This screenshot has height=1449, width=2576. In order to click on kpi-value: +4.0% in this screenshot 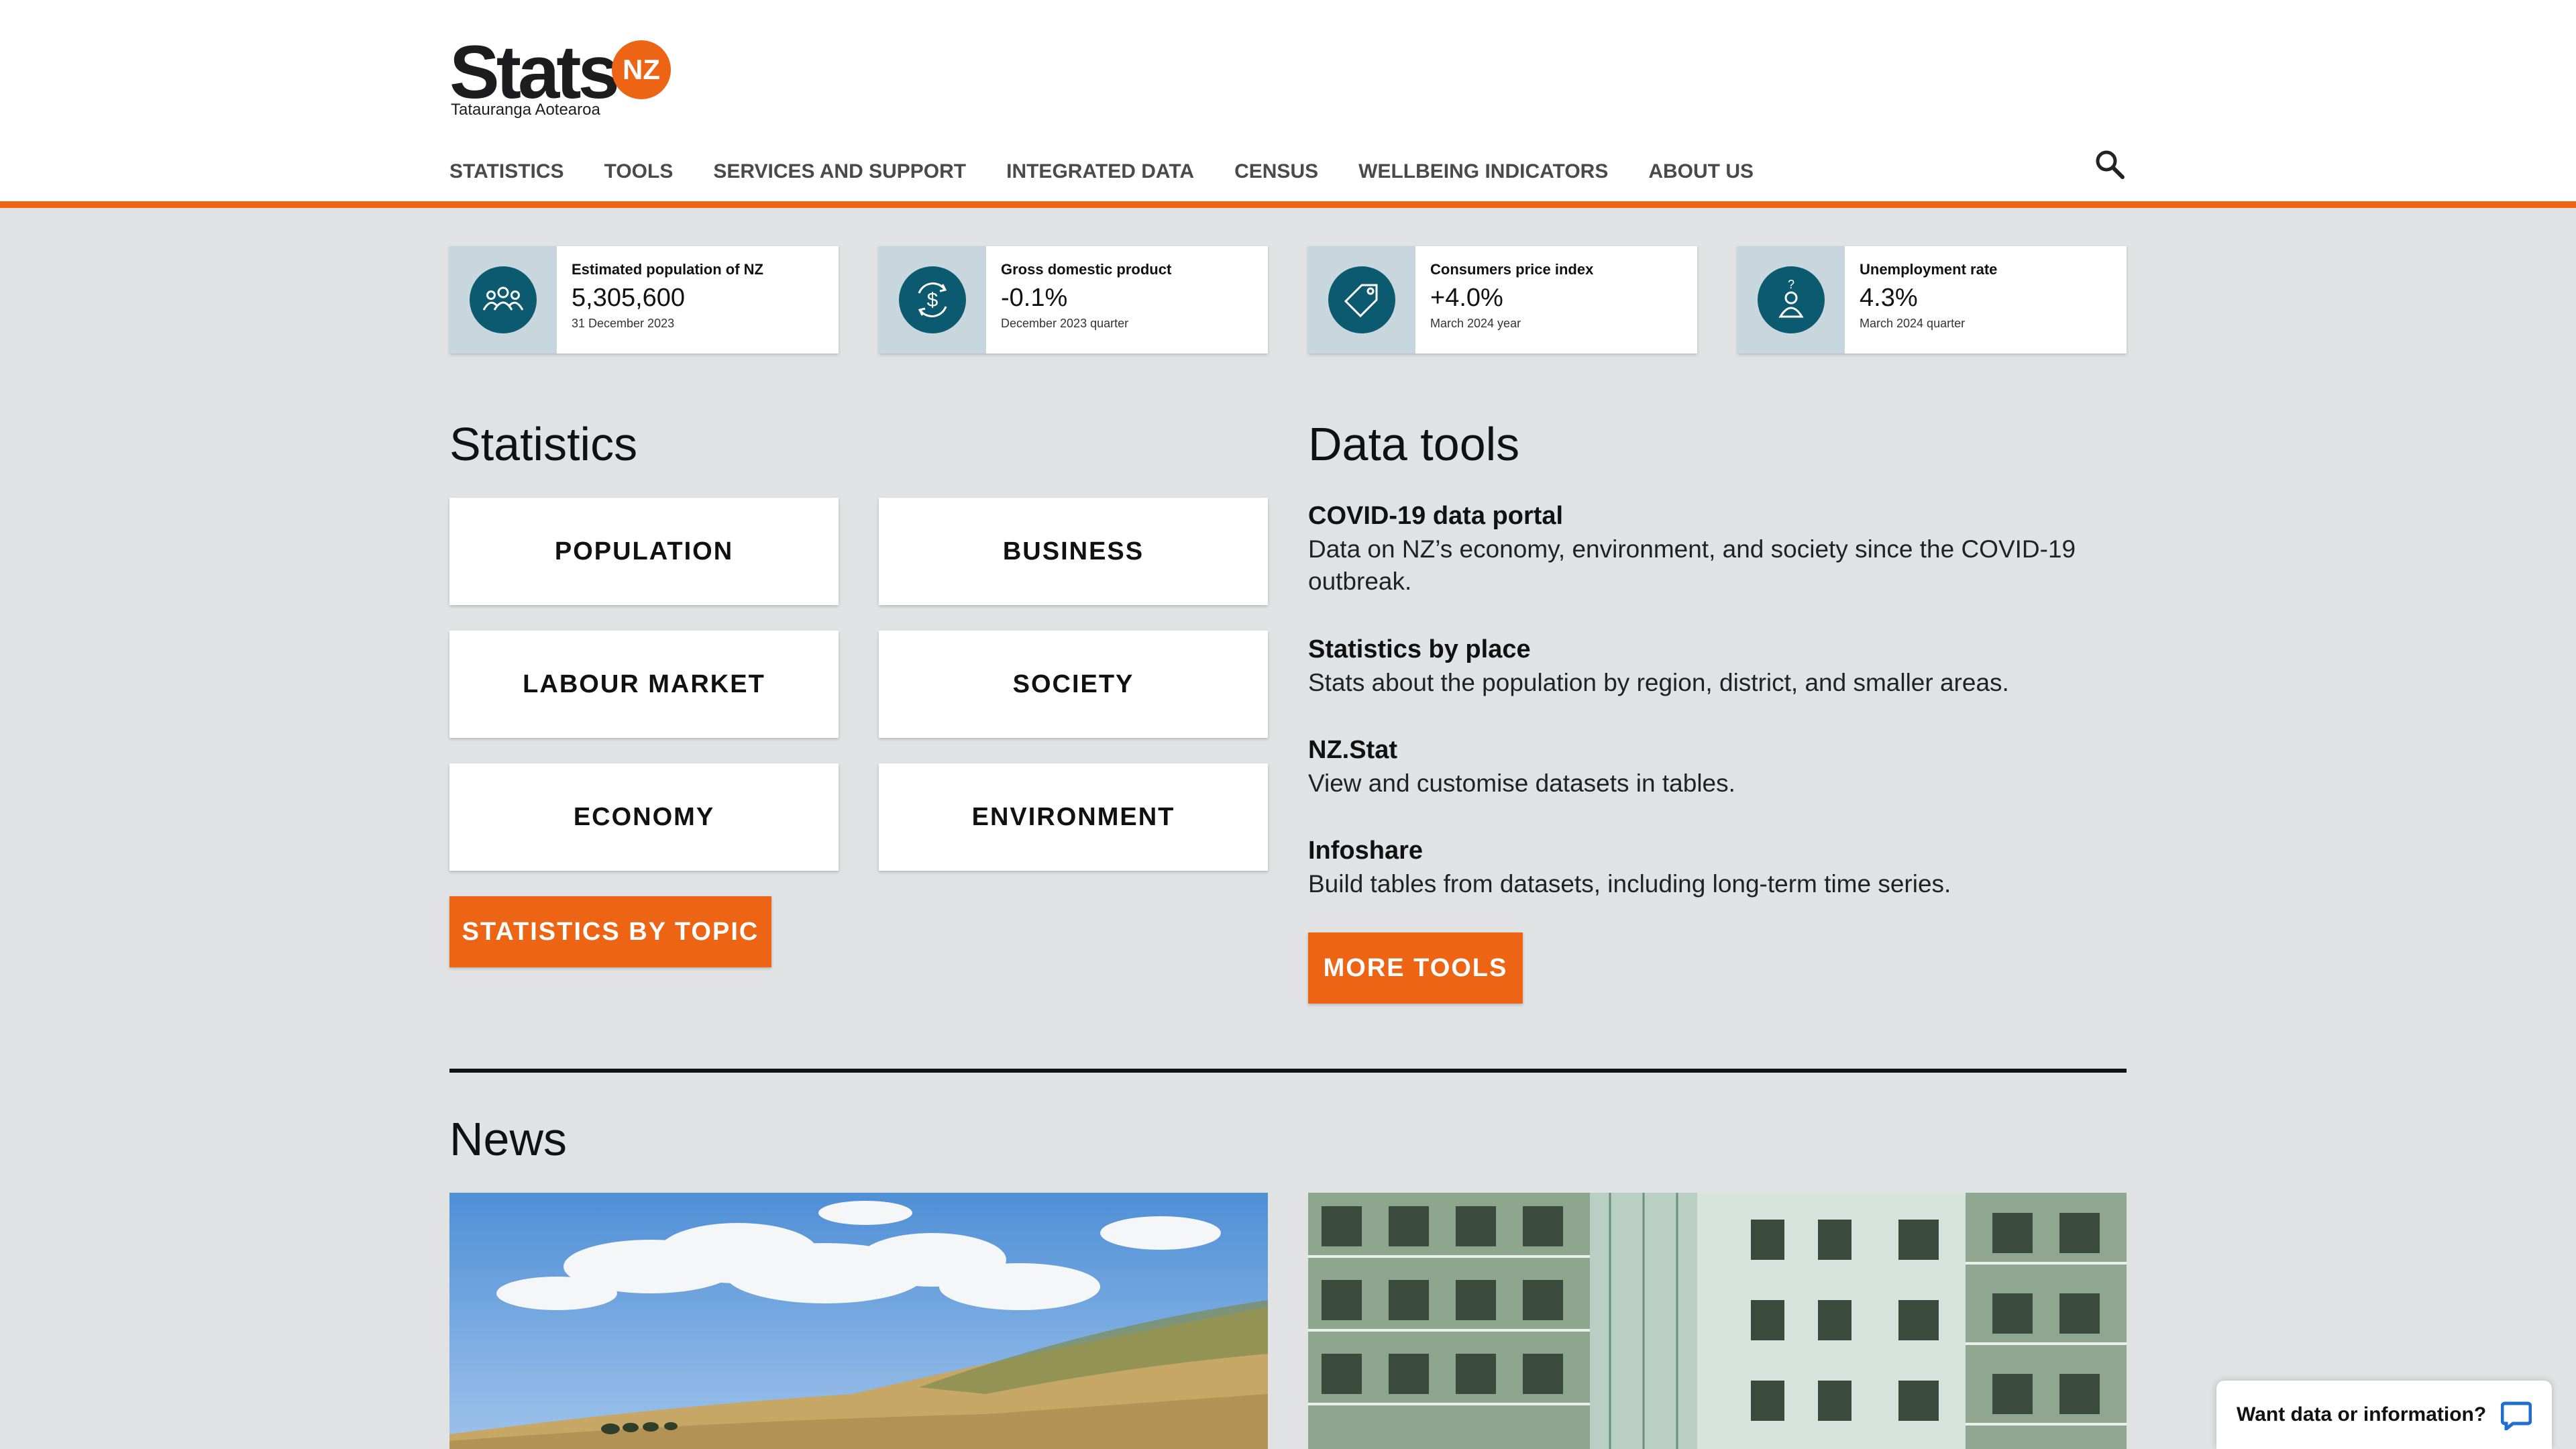, I will do `click(1466, 298)`.